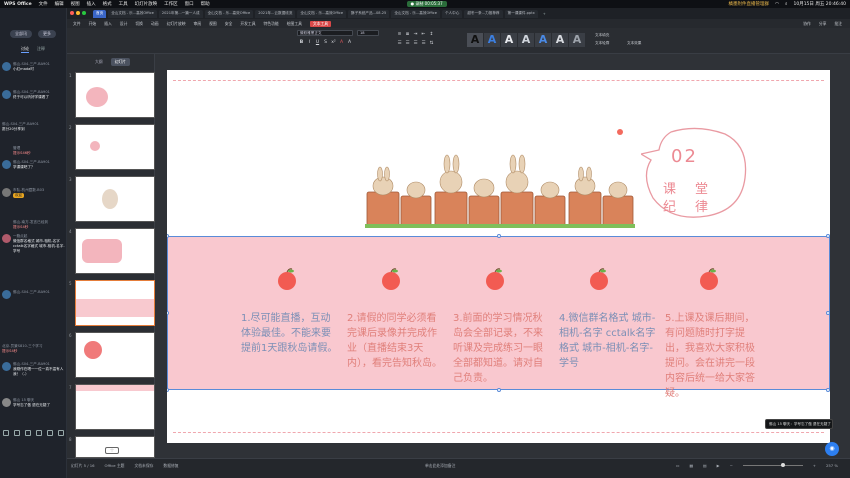 The image size is (850, 478). Describe the element at coordinates (21, 34) in the screenshot. I see `chat-all-button: 全部讯` at that location.